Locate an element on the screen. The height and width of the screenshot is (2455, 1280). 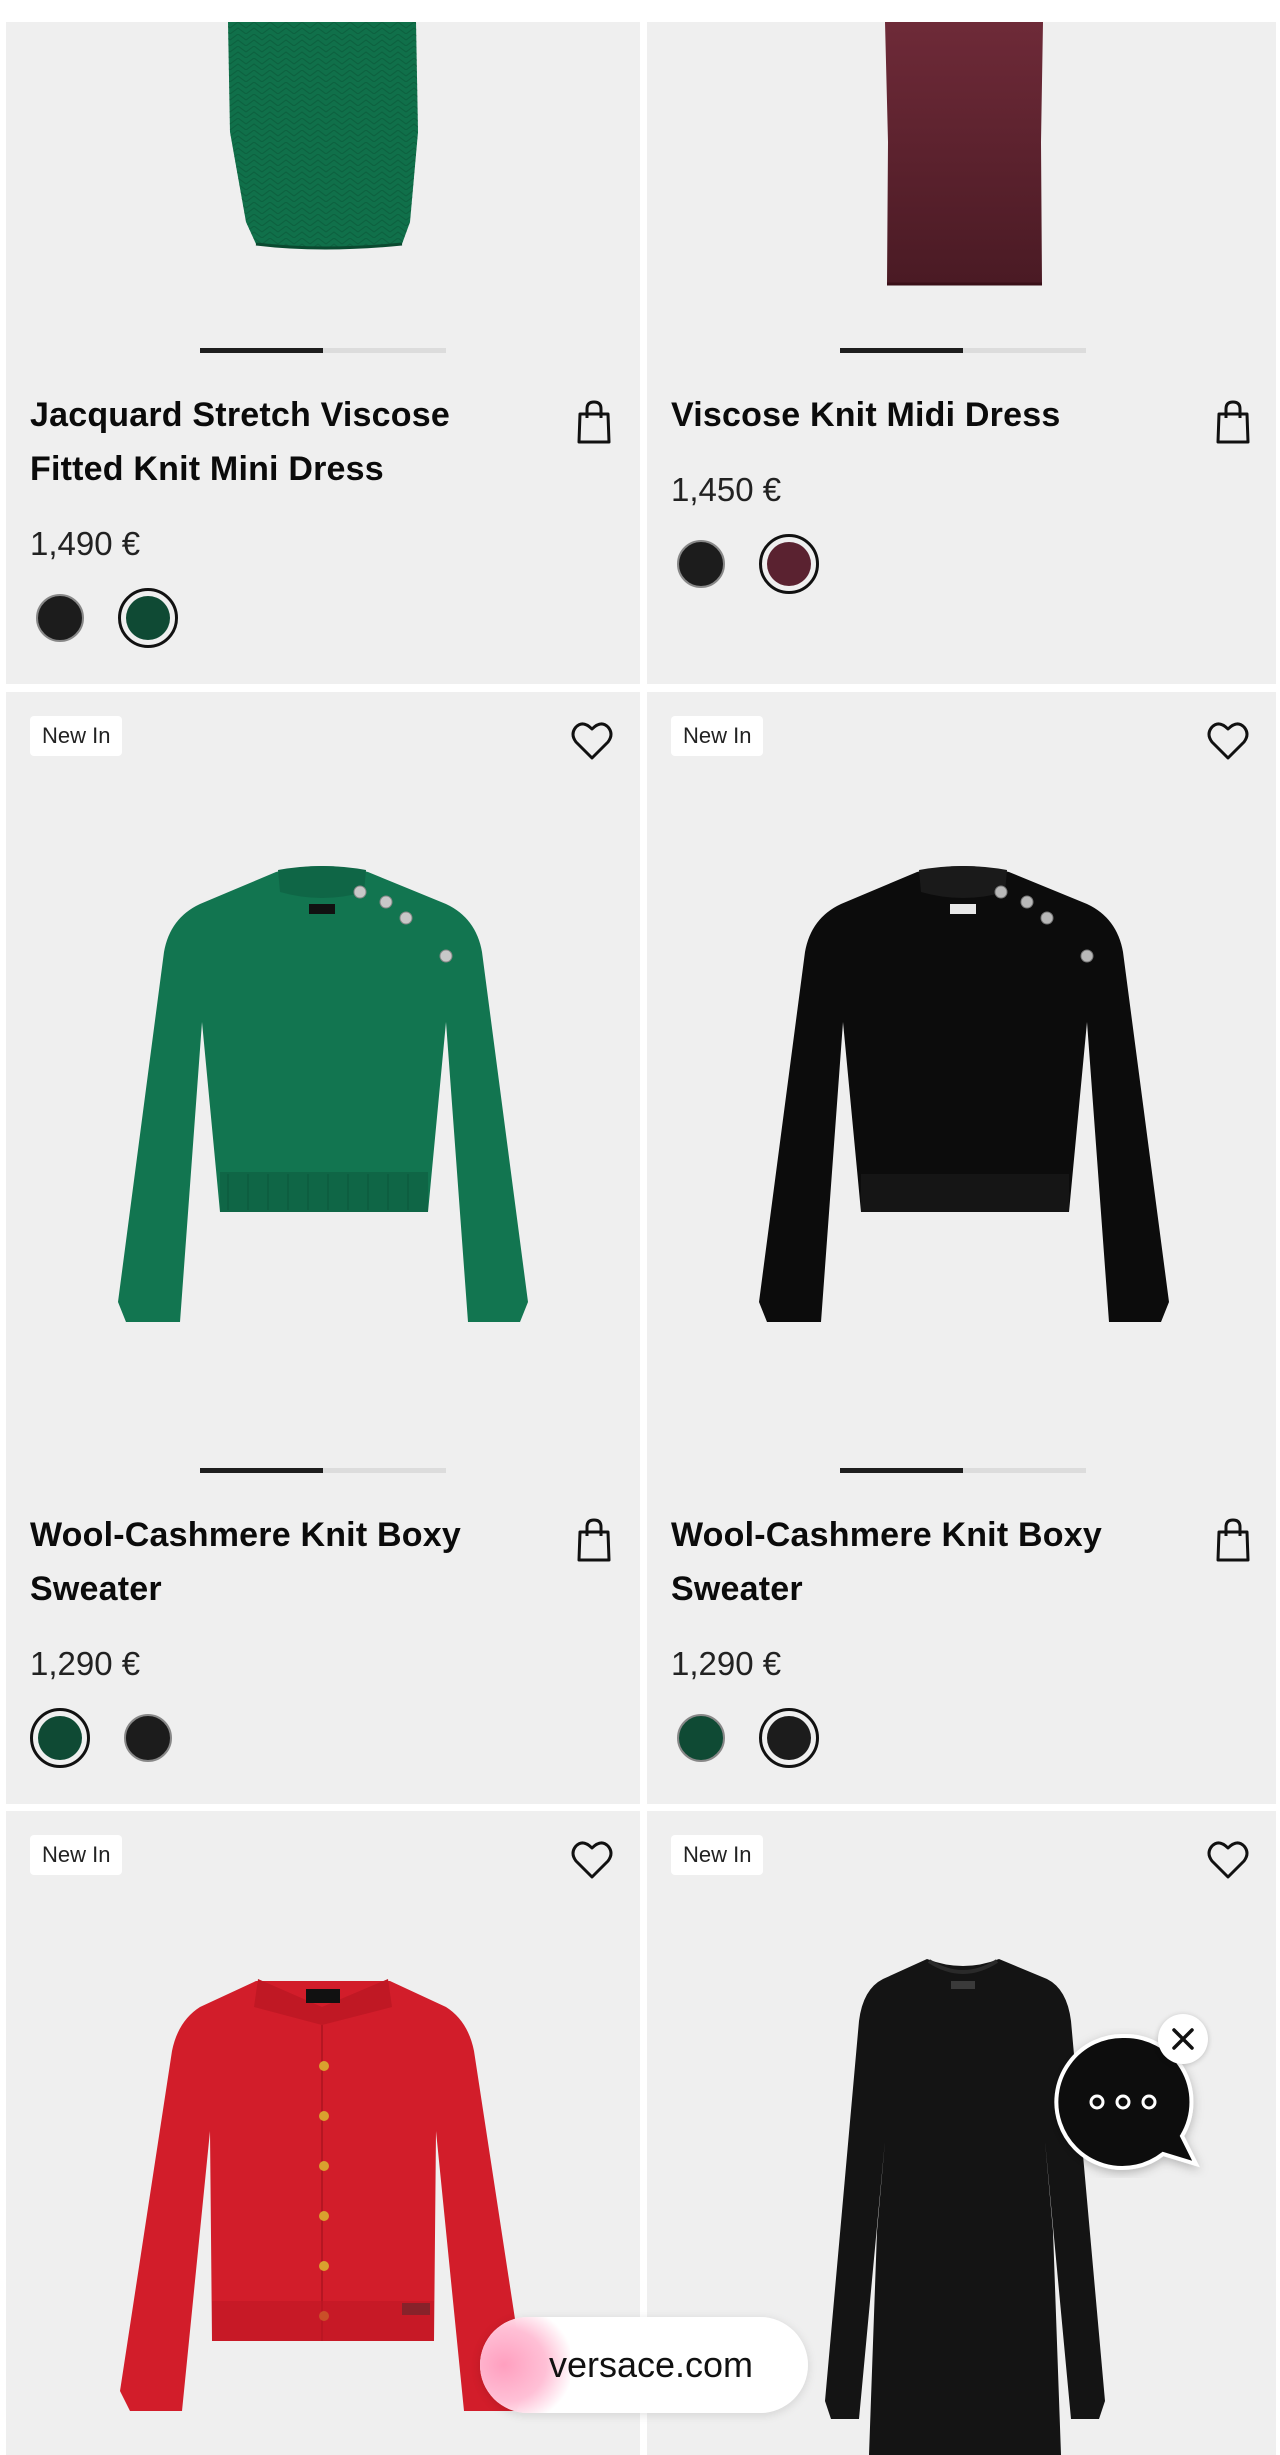
product-price: 1,450 € is located at coordinates (726, 489).